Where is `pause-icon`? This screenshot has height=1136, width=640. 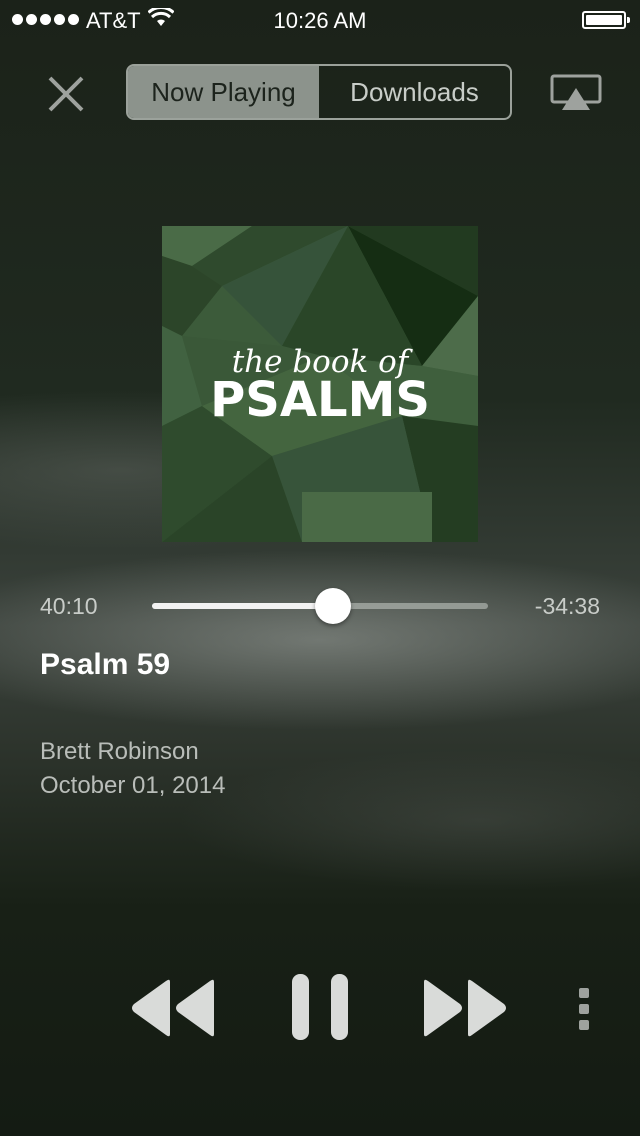
pause-icon is located at coordinates (320, 1007).